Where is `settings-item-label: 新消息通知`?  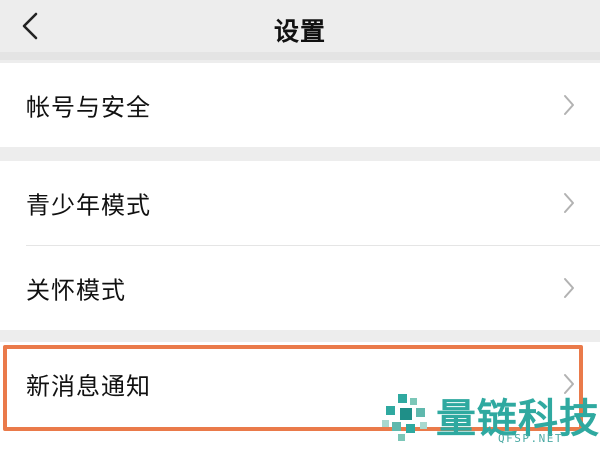
settings-item-label: 新消息通知 is located at coordinates (88, 386).